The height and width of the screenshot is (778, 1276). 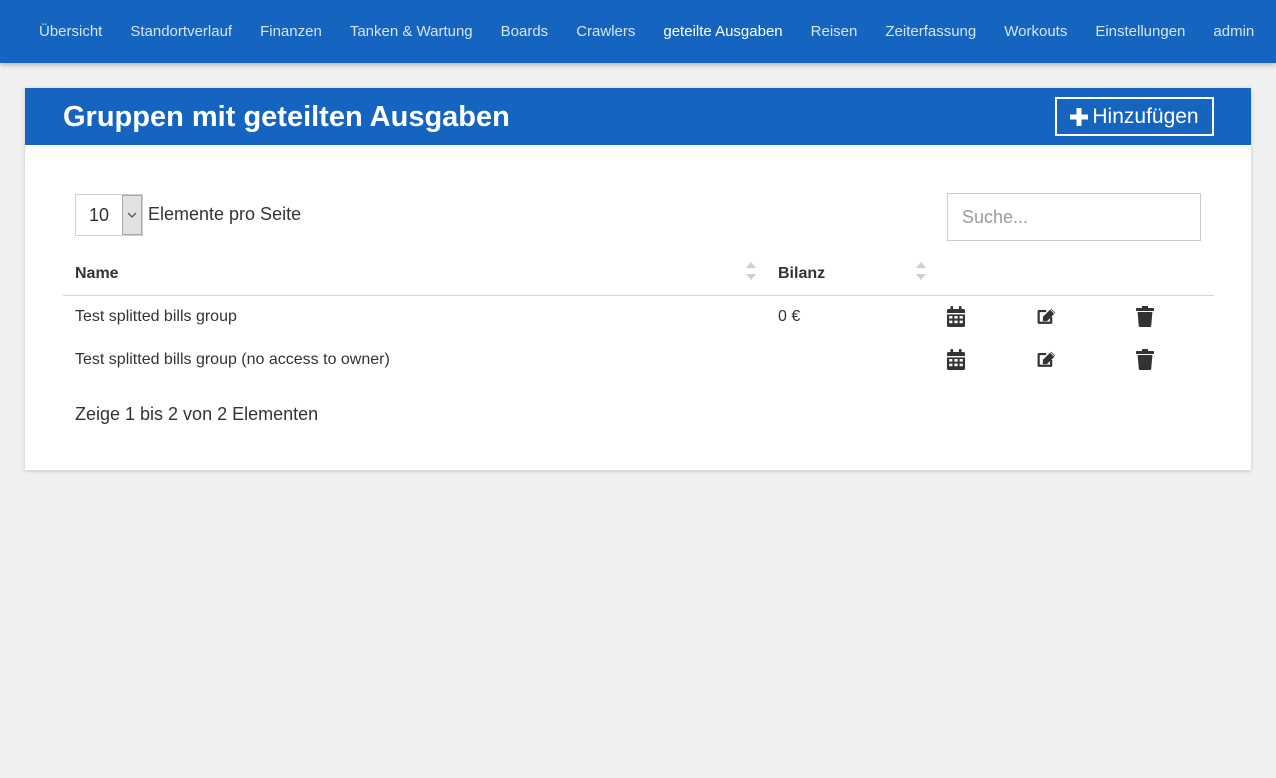 What do you see at coordinates (638, 295) in the screenshot?
I see `table-header-divider` at bounding box center [638, 295].